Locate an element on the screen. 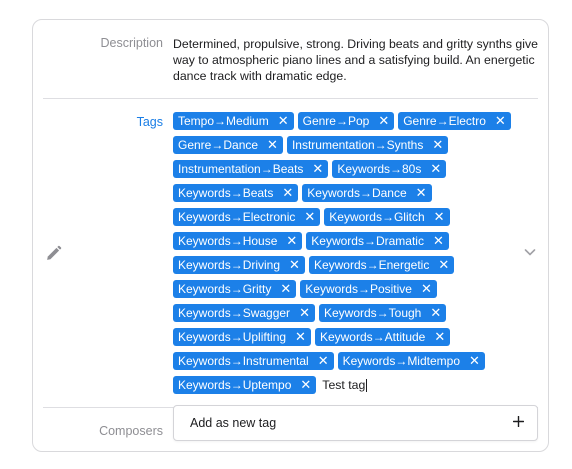 This screenshot has width=572, height=469. tag-chip: Keywords→Positive ✕ is located at coordinates (368, 289).